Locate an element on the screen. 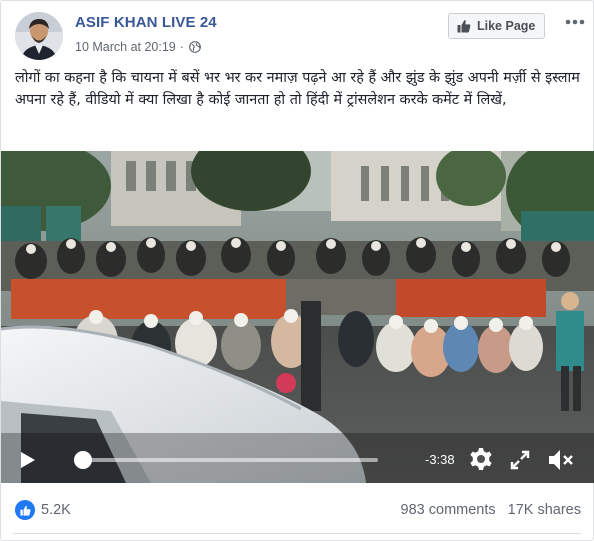 This screenshot has height=541, width=594. post-meta: 10 March at 20:19 · is located at coordinates (138, 47).